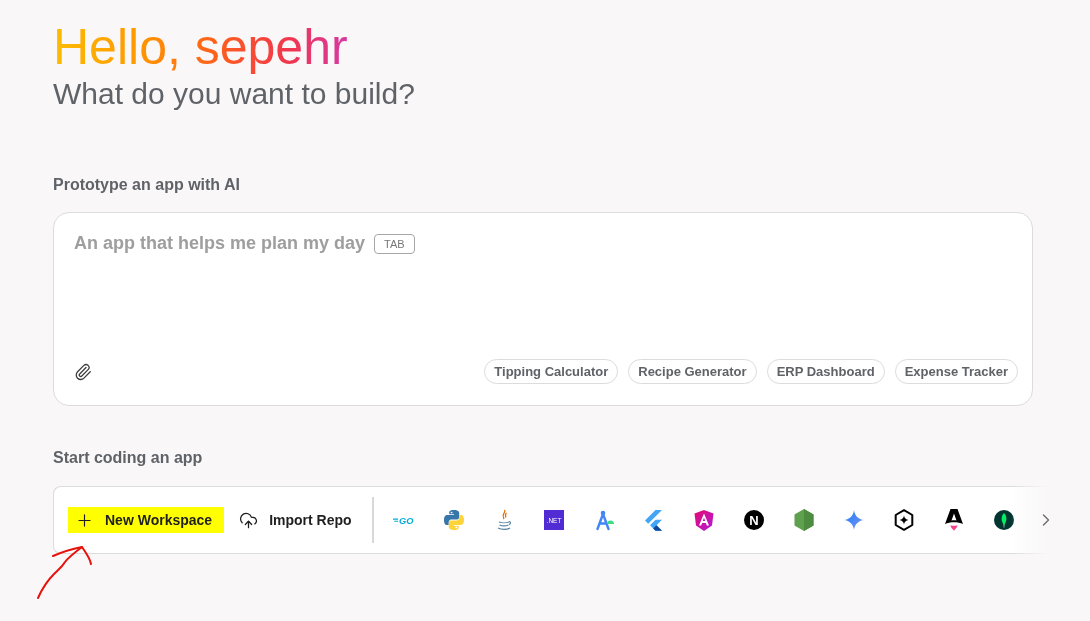 This screenshot has width=1090, height=621. I want to click on sparkle-logo-icon, so click(853, 520).